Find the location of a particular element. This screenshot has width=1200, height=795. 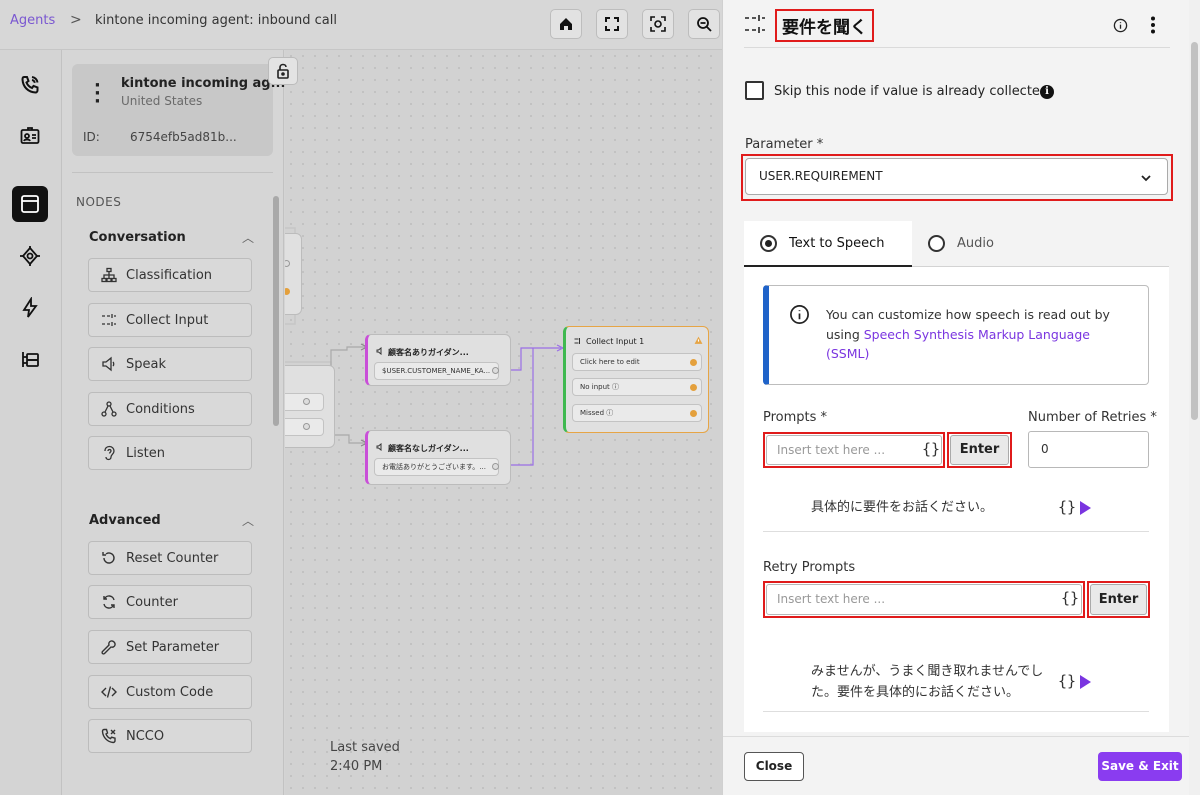

more-vertical-icon is located at coordinates (1153, 25).